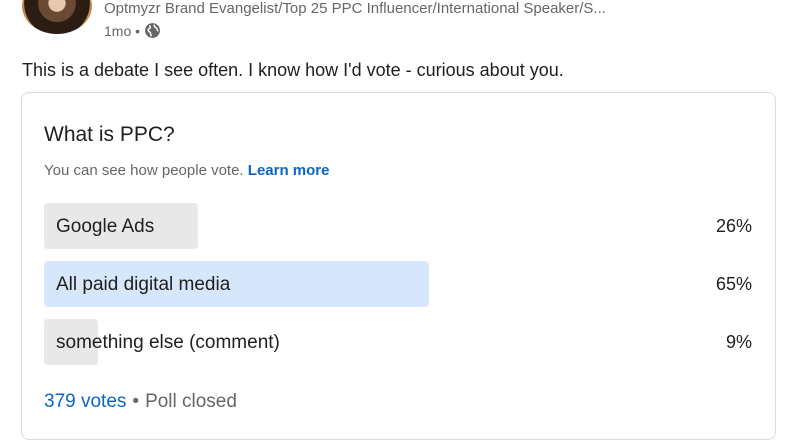 The width and height of the screenshot is (796, 445). I want to click on poll-footer: 379 votes • Poll closed, so click(140, 402).